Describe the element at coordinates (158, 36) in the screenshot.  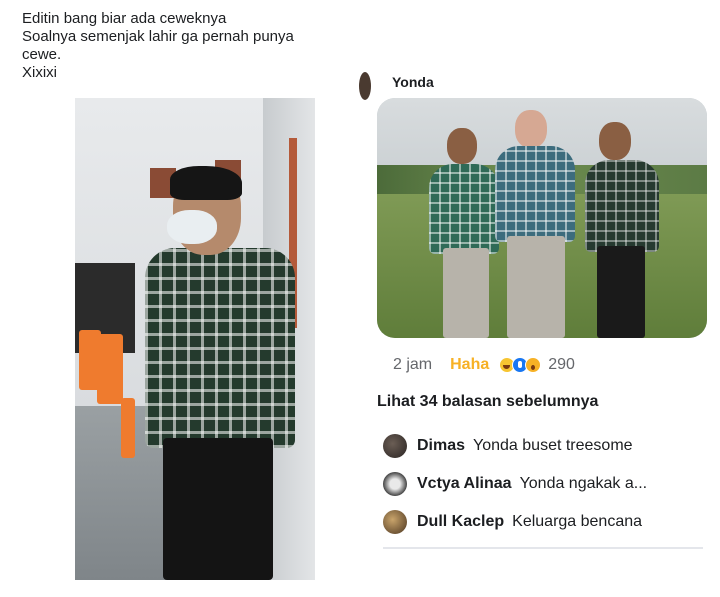
I see `caption-line: Soalnya semenjak lahir ga pernah punya` at that location.